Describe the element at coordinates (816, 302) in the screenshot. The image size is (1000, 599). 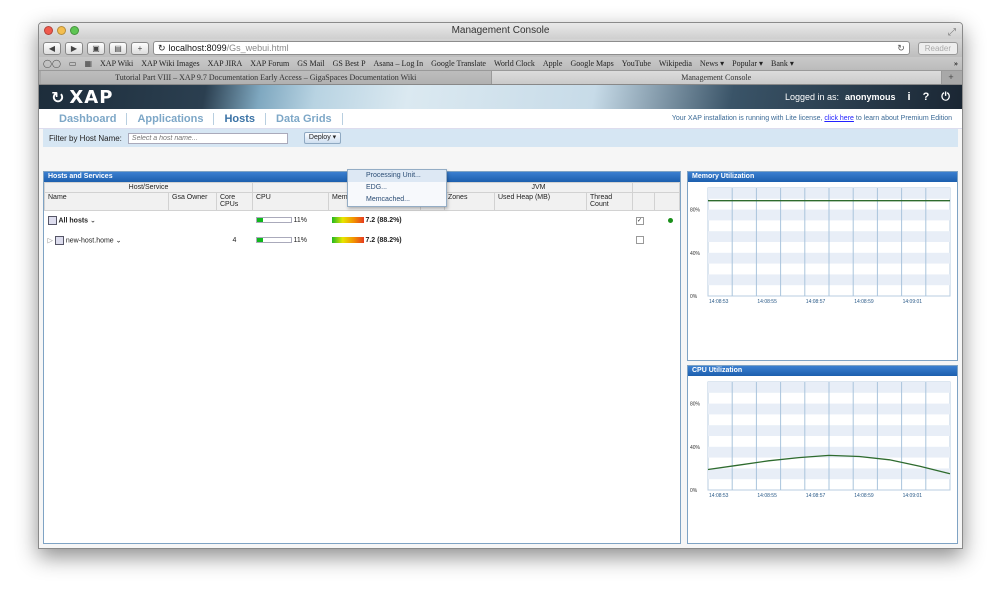
I see `memory-xtick-label: 14:08:57` at that location.